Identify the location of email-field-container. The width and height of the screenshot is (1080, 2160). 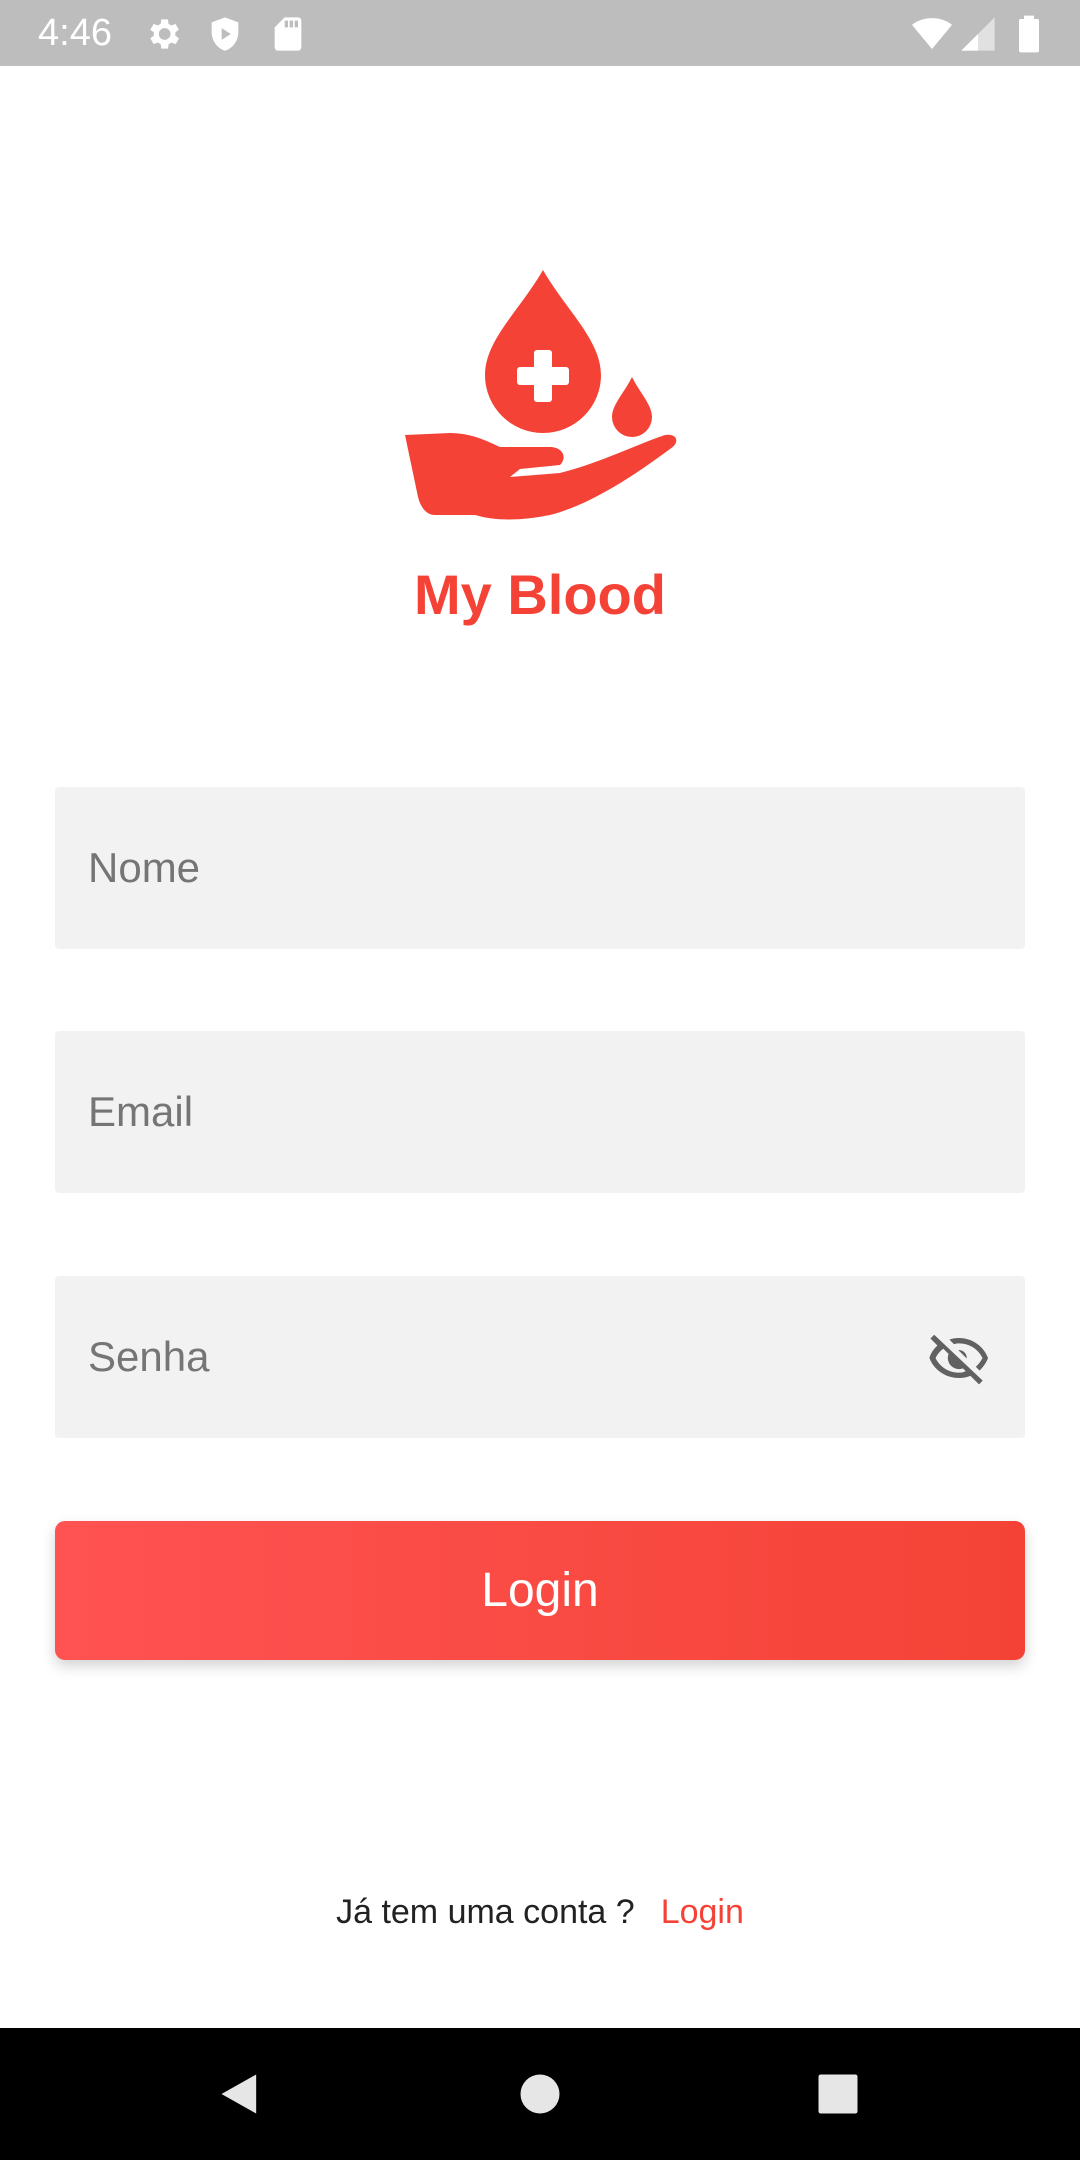
(540, 1112).